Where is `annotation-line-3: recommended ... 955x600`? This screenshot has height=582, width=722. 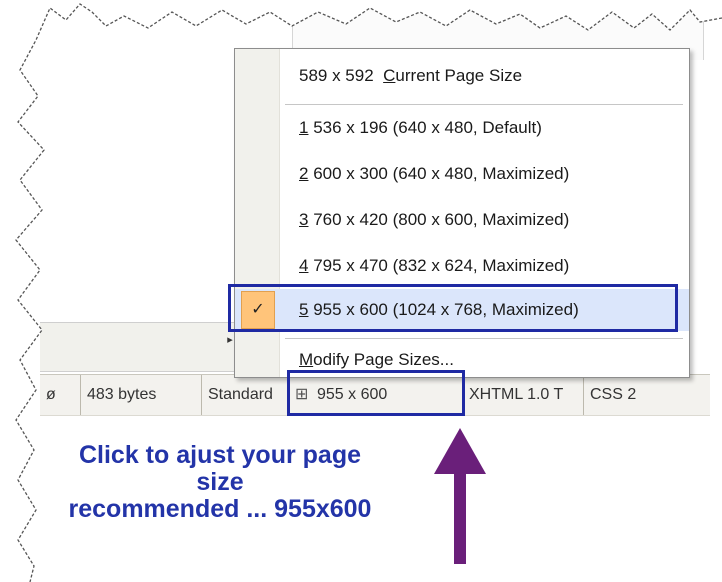
annotation-line-3: recommended ... 955x600 is located at coordinates (220, 509).